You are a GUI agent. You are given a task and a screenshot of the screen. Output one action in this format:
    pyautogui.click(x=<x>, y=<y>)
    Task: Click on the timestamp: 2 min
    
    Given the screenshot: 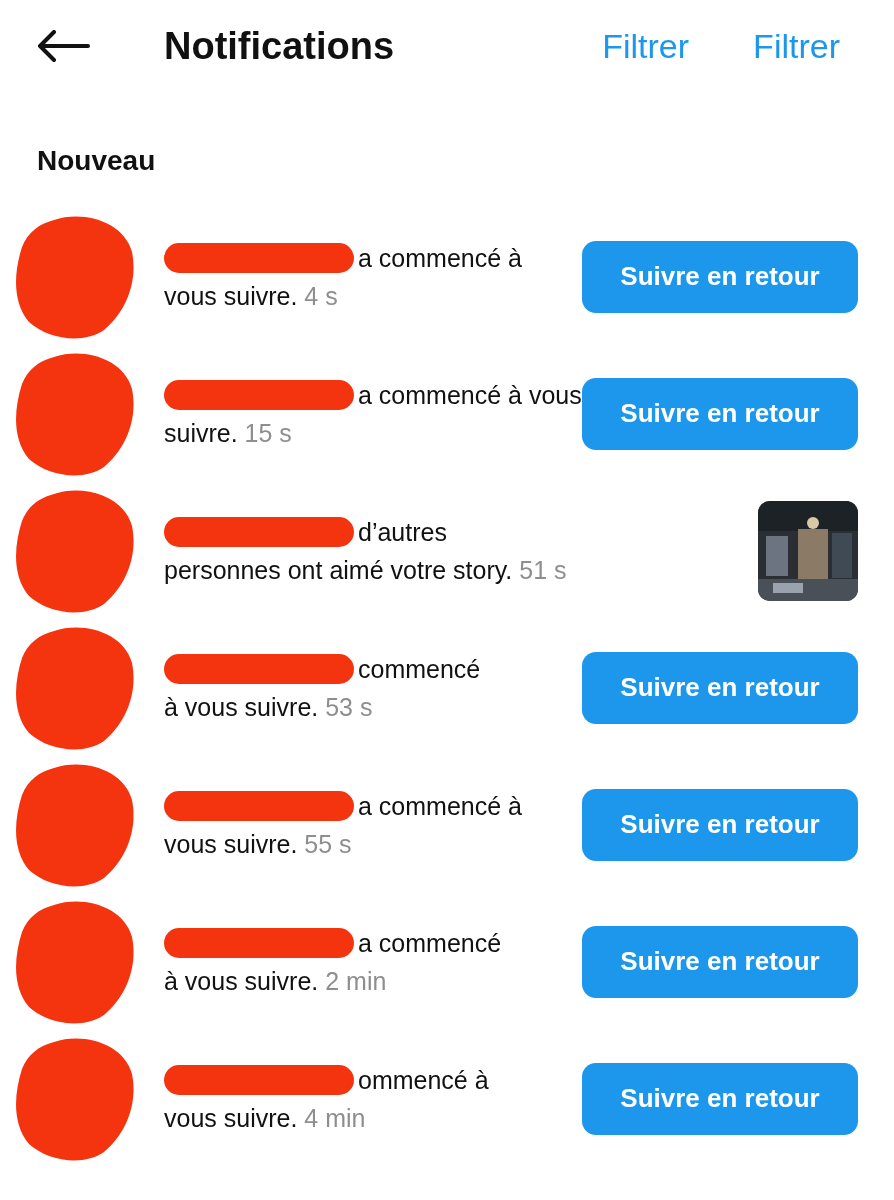 What is the action you would take?
    pyautogui.click(x=356, y=980)
    